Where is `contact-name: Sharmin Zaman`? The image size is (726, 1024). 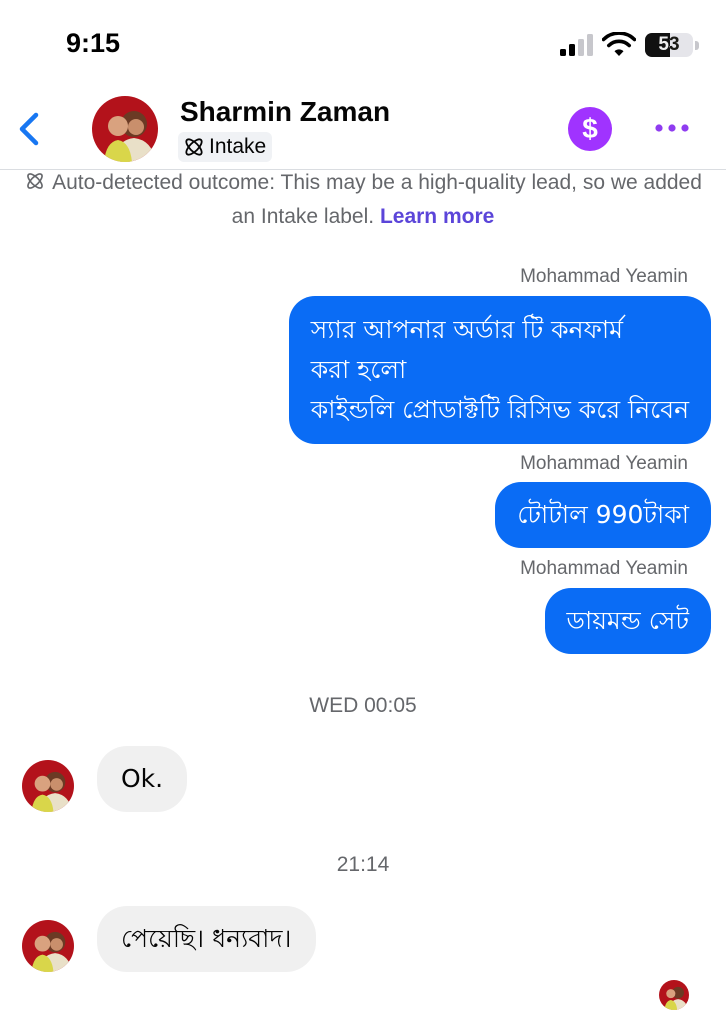
contact-name: Sharmin Zaman is located at coordinates (285, 112).